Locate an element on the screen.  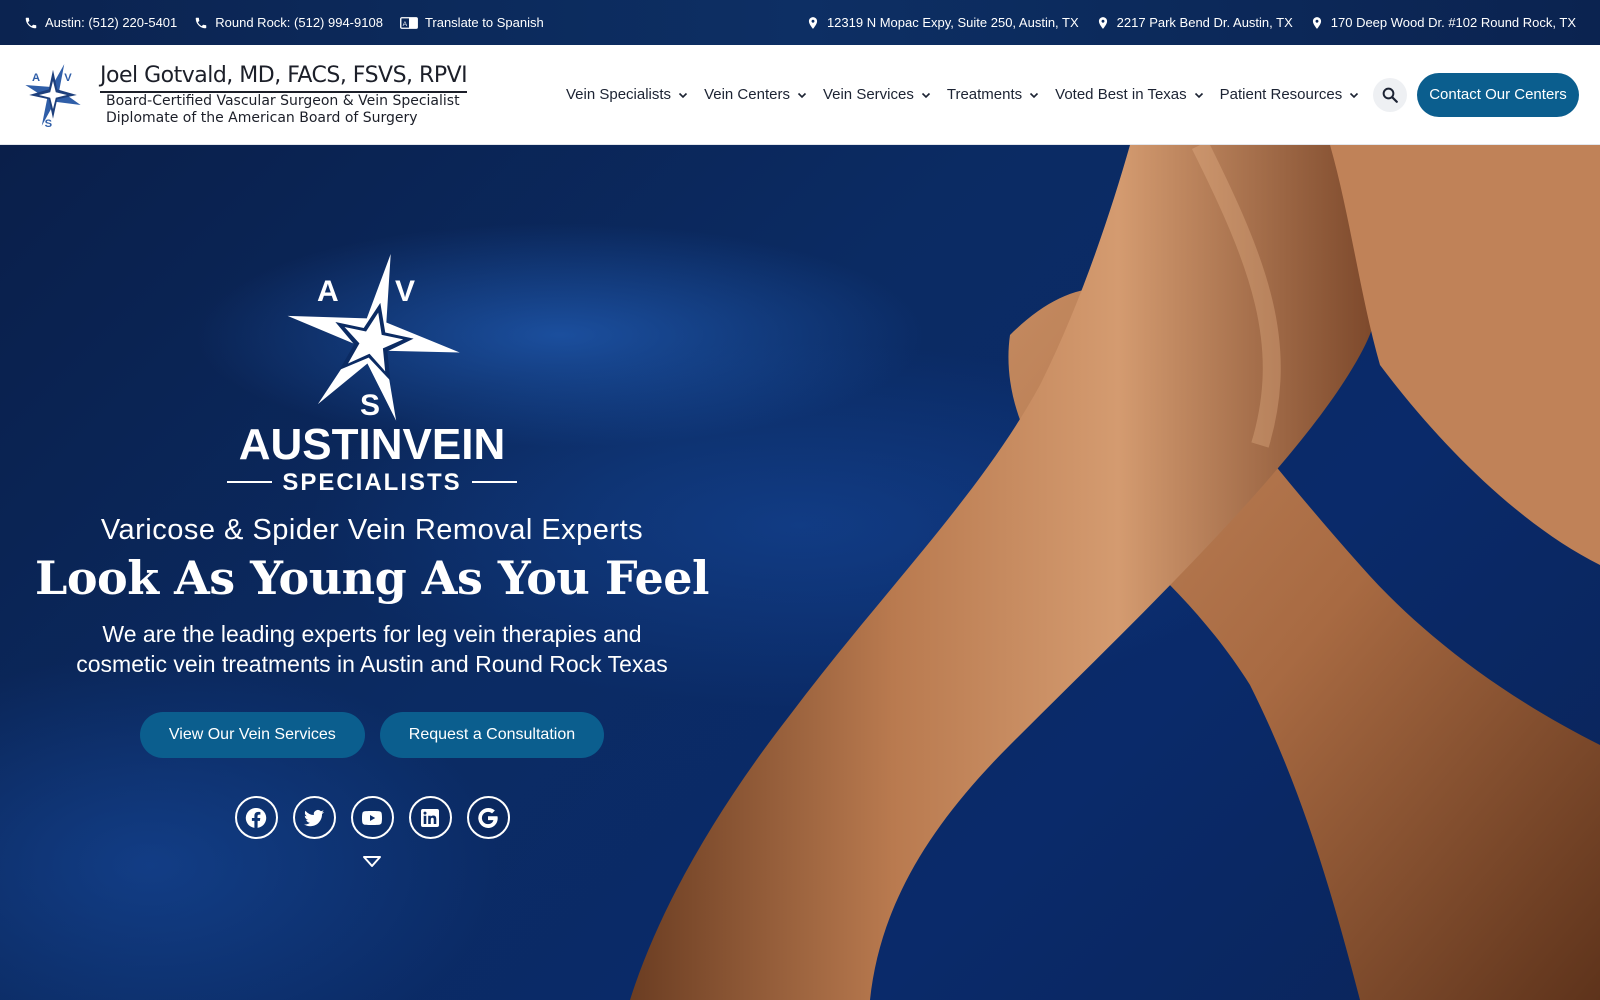
twitter-icon is located at coordinates (314, 817).